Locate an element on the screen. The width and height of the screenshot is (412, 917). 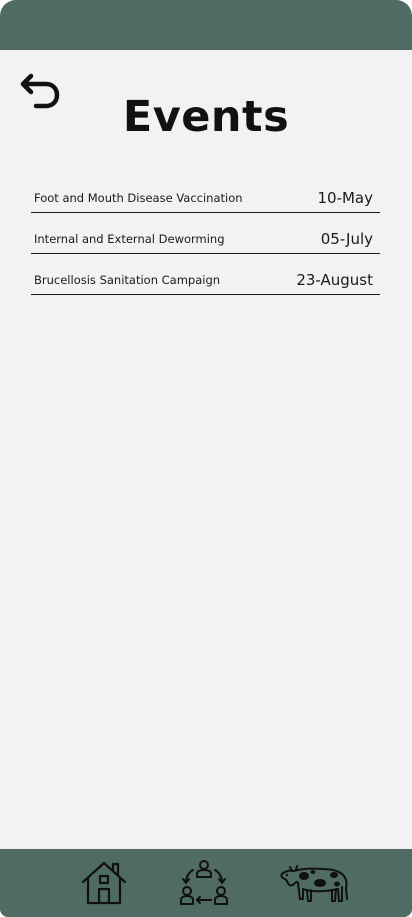
nav-cattle-button is located at coordinates (315, 883).